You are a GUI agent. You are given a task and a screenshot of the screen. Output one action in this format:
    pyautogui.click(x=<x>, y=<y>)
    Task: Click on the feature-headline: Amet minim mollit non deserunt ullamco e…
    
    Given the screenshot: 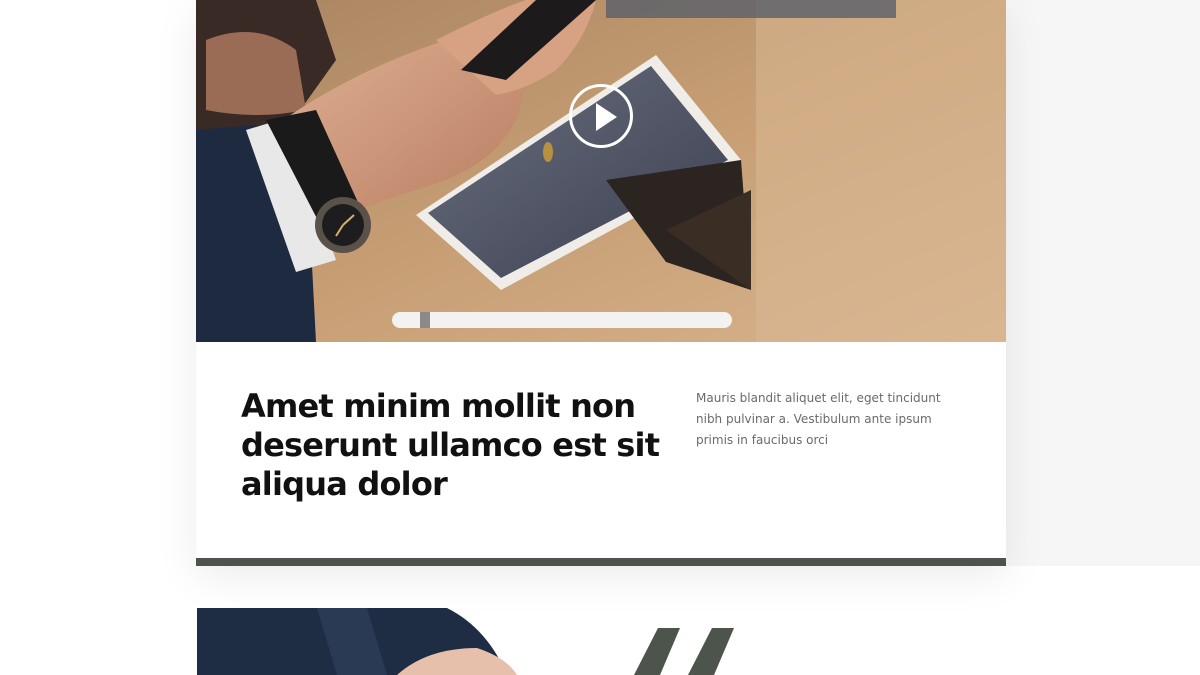 What is the action you would take?
    pyautogui.click(x=450, y=445)
    